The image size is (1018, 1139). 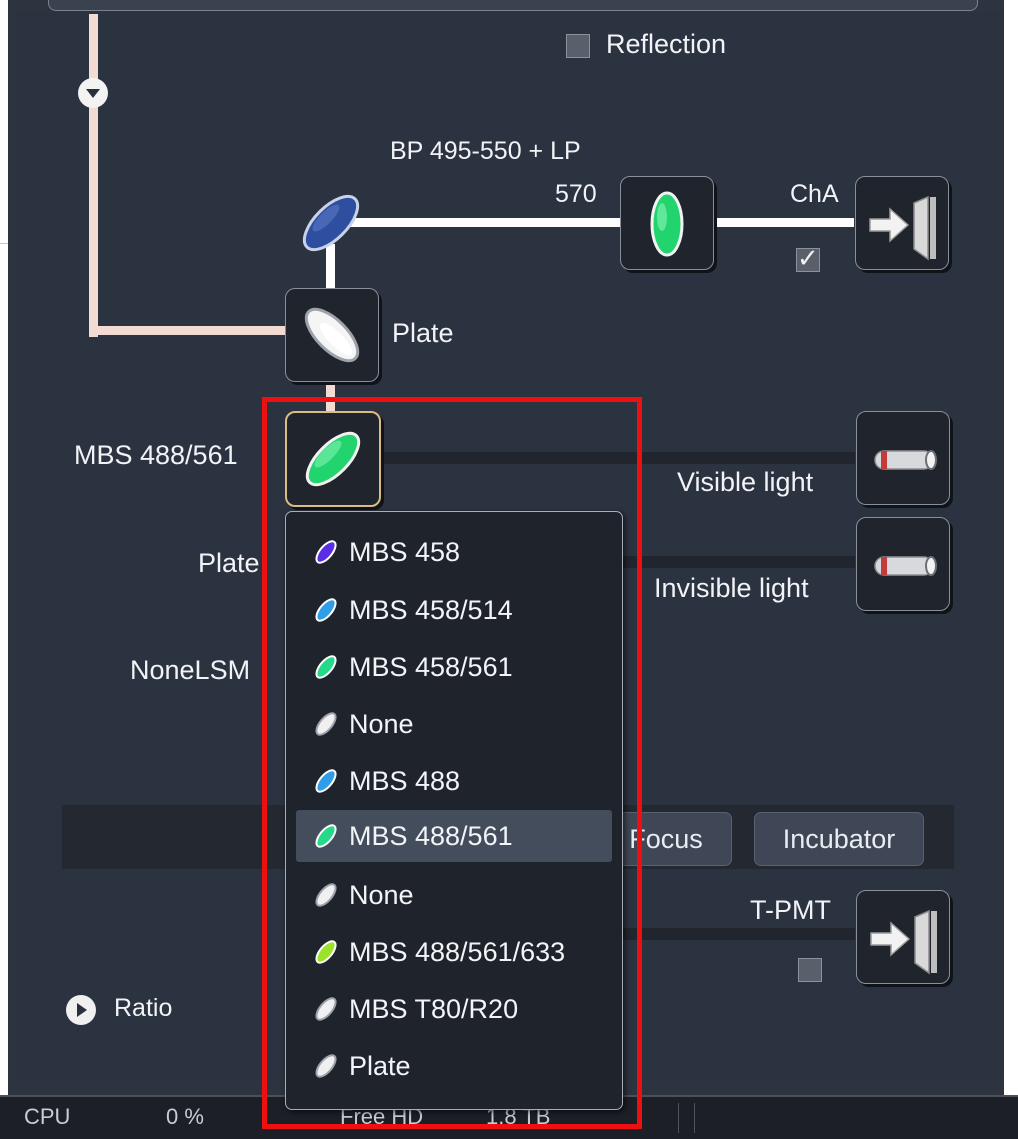 What do you see at coordinates (731, 588) in the screenshot?
I see `invisible-light-label: Invisible light` at bounding box center [731, 588].